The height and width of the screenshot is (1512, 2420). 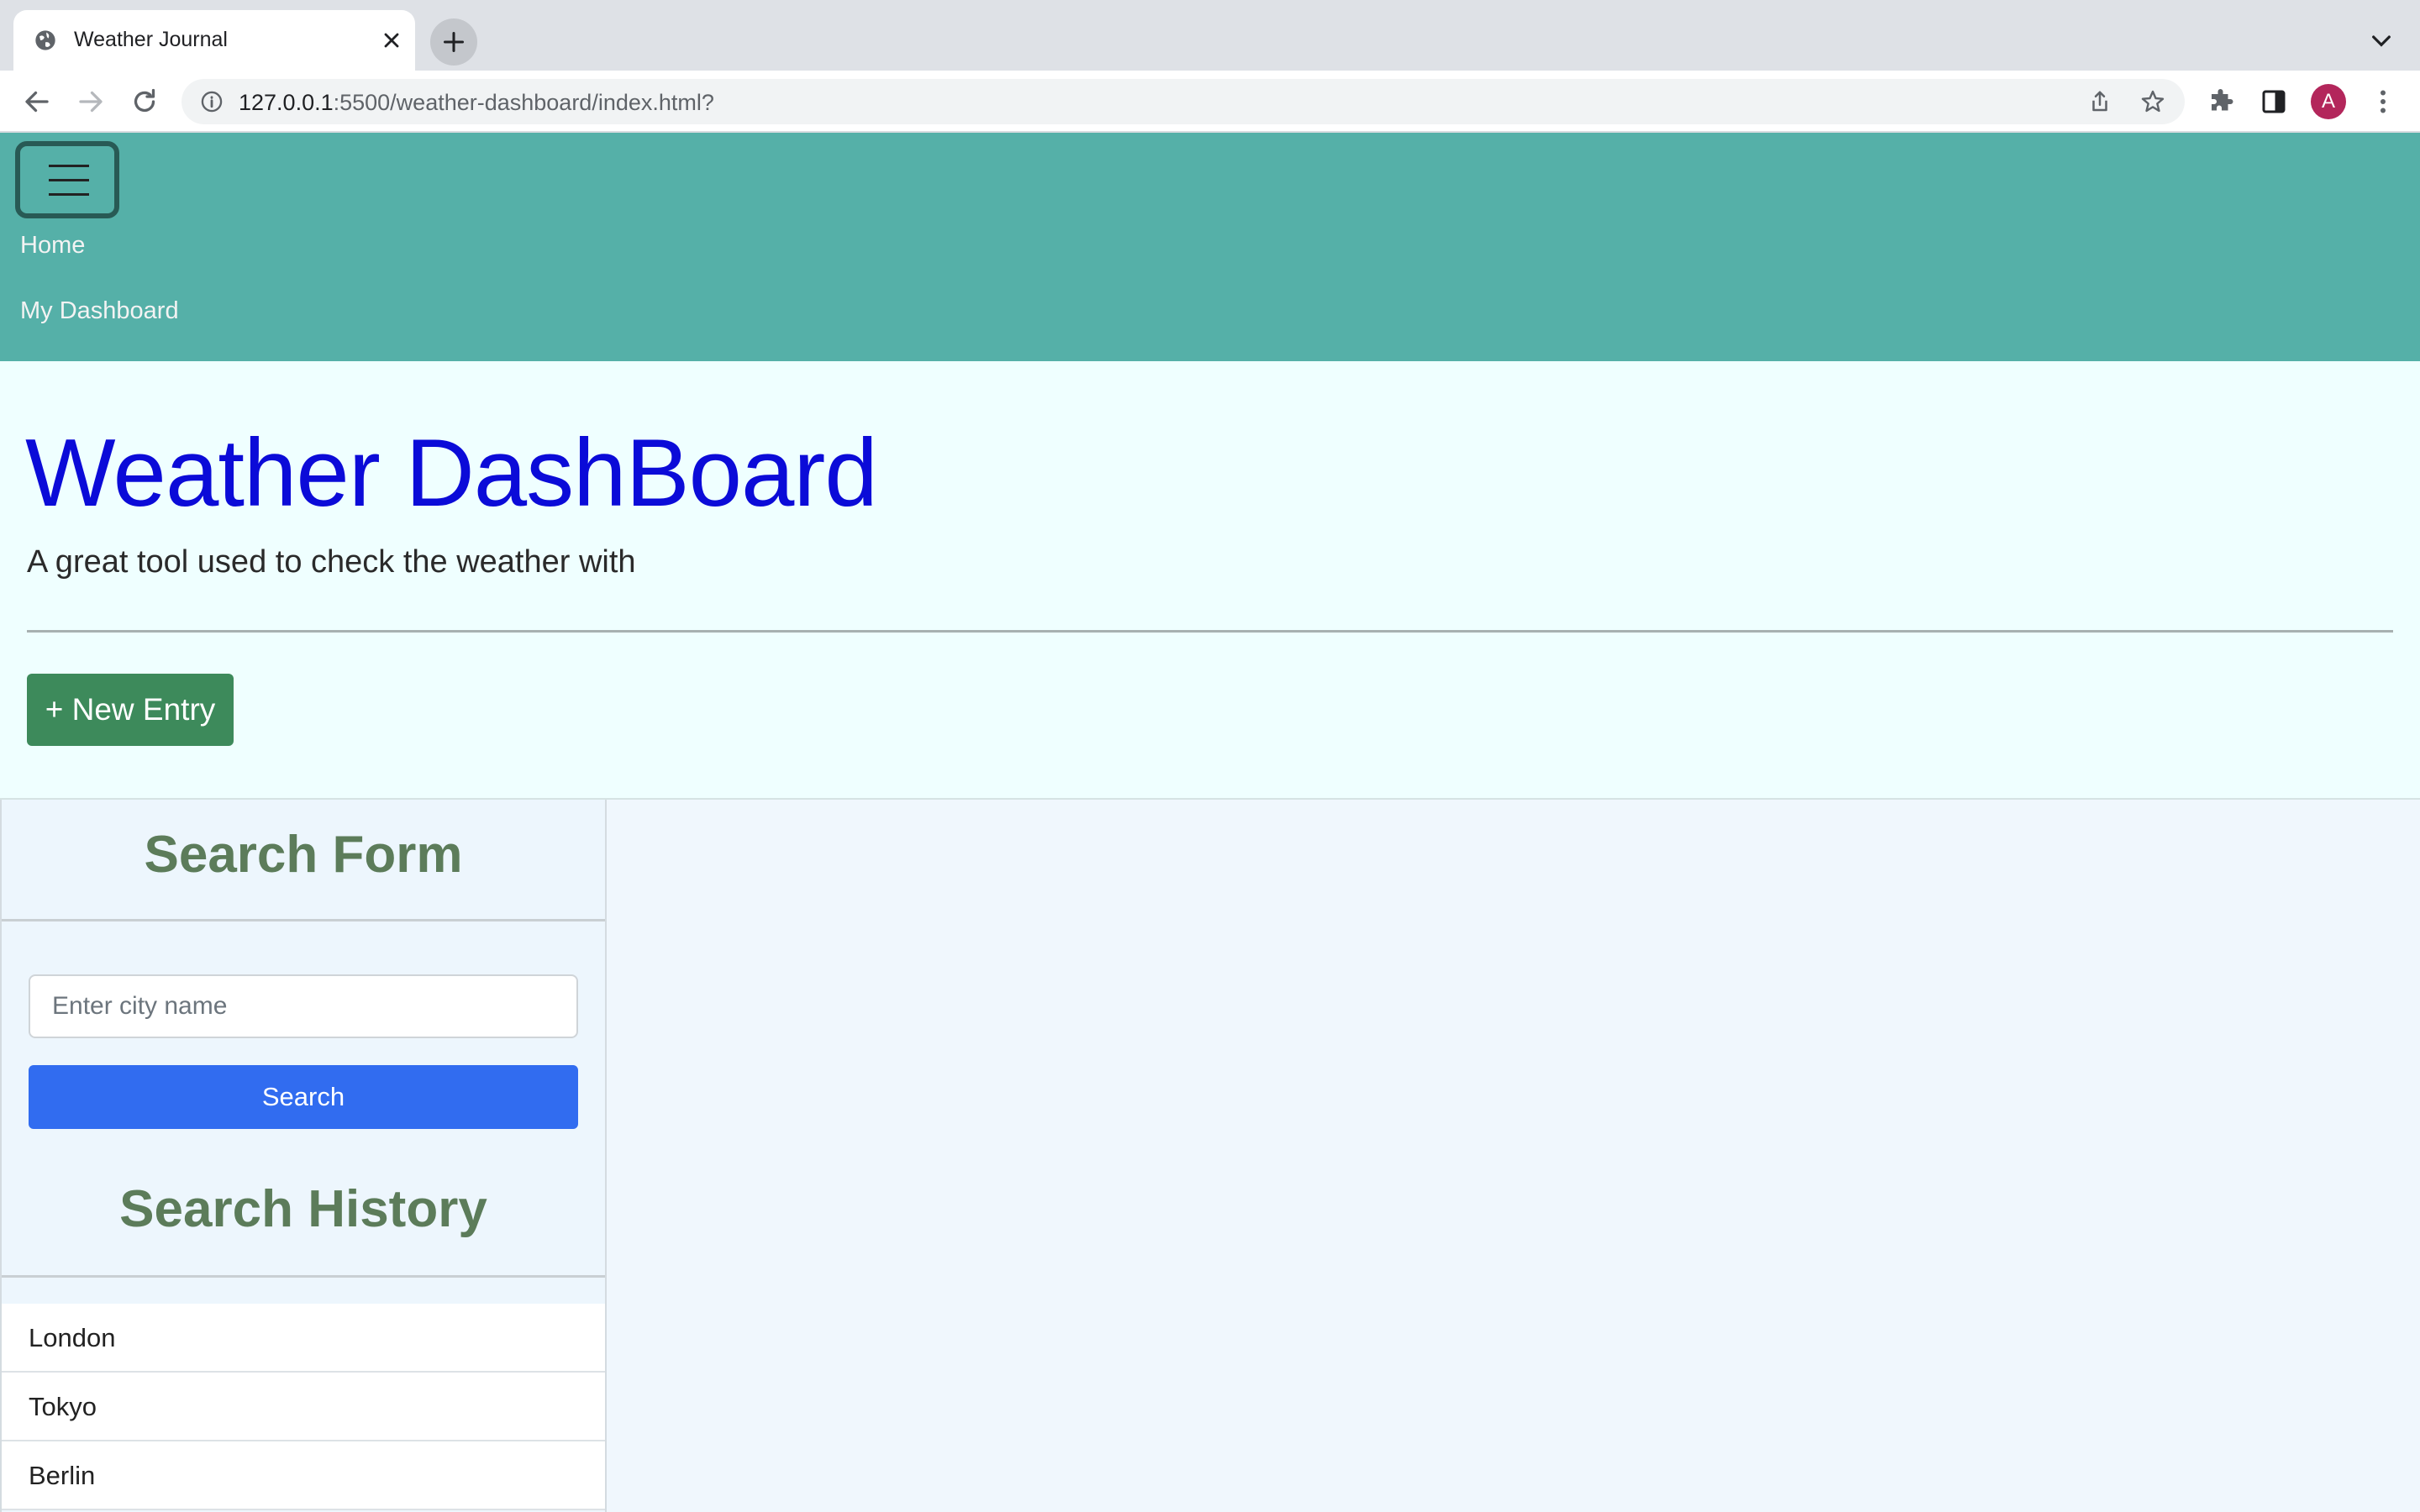 I want to click on navbar-toggler-button, so click(x=67, y=179).